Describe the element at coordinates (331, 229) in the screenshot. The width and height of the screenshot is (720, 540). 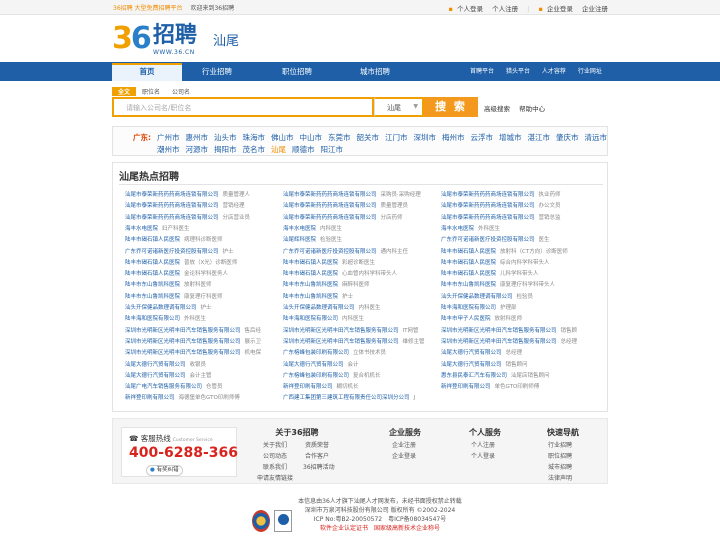
I see `job-link: 内科医生` at that location.